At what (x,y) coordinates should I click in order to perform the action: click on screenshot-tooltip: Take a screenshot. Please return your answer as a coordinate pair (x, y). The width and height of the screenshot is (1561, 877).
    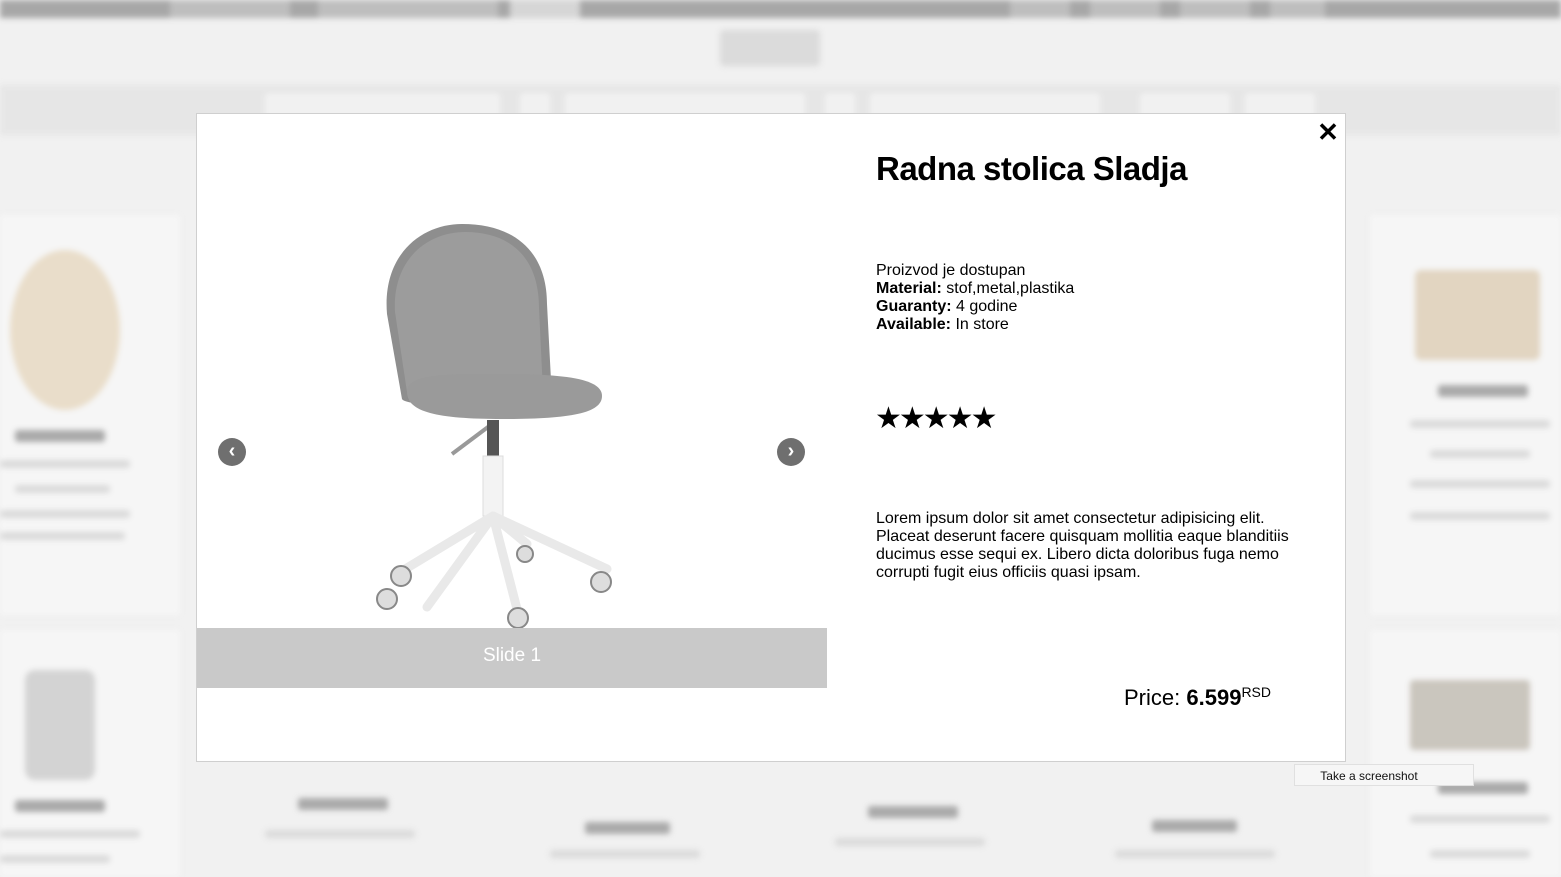
    Looking at the image, I should click on (1384, 775).